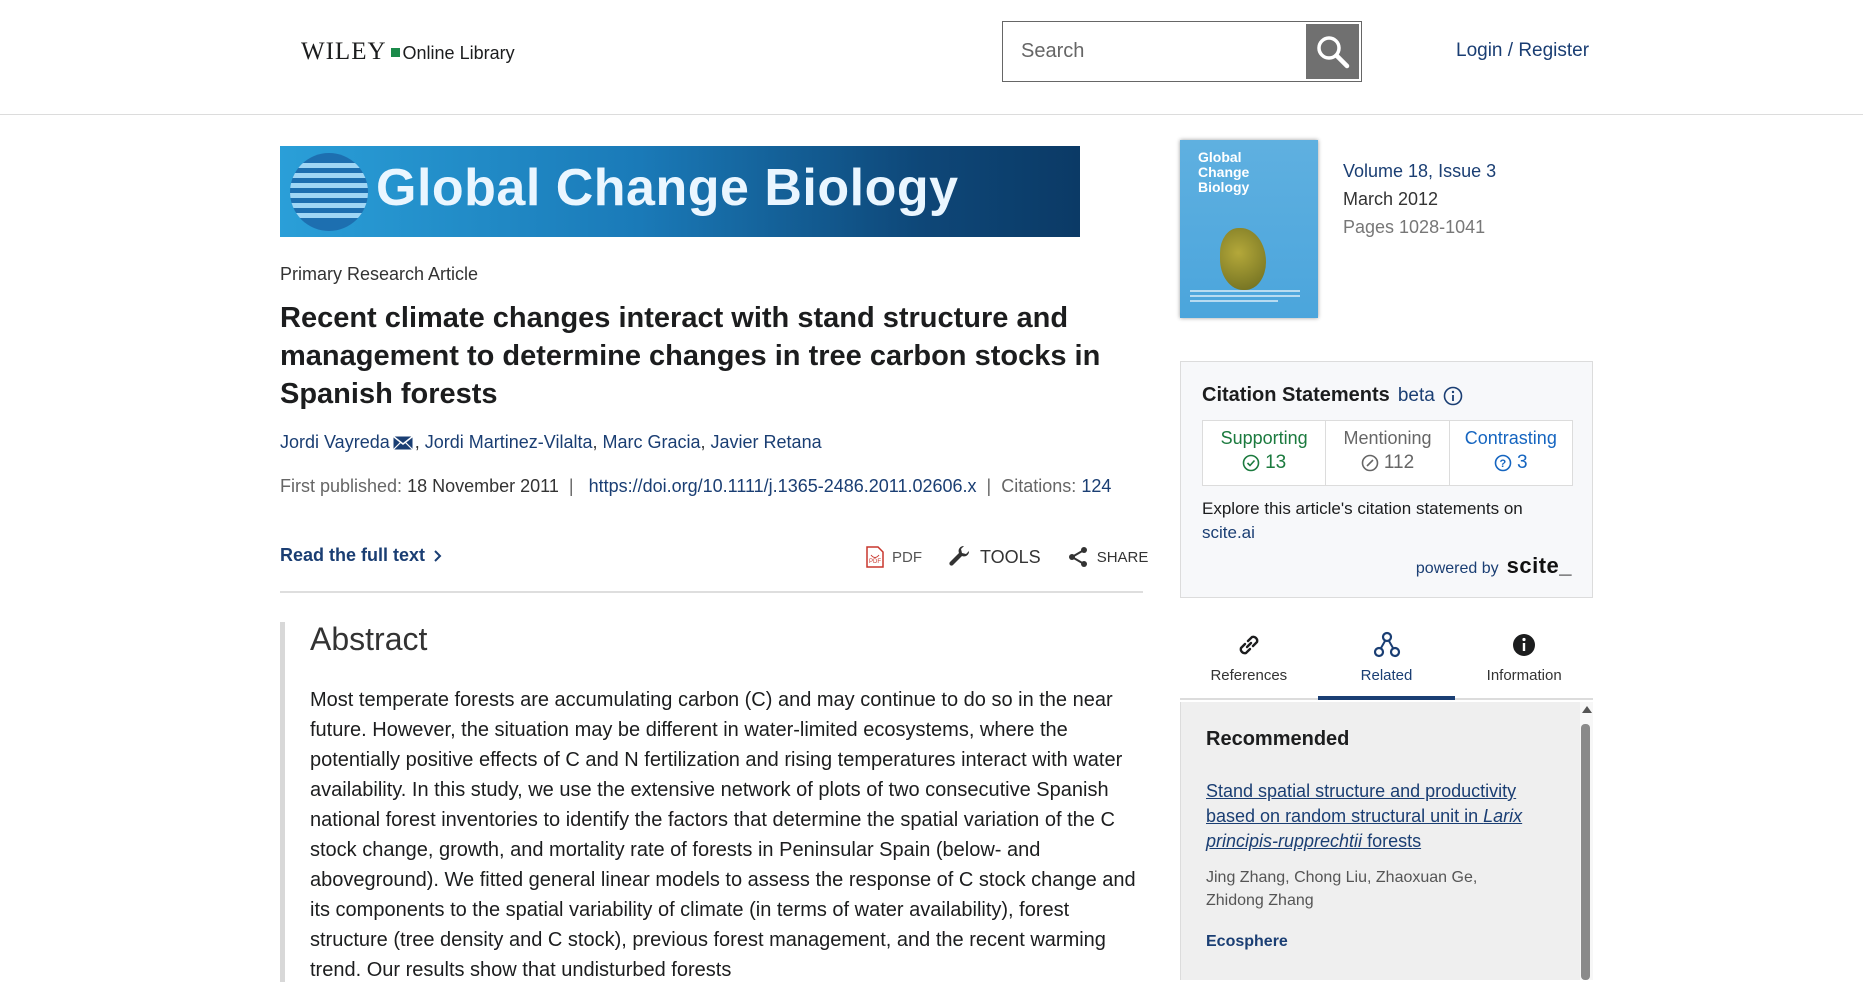  I want to click on powered-by-label: powered by, so click(1457, 568).